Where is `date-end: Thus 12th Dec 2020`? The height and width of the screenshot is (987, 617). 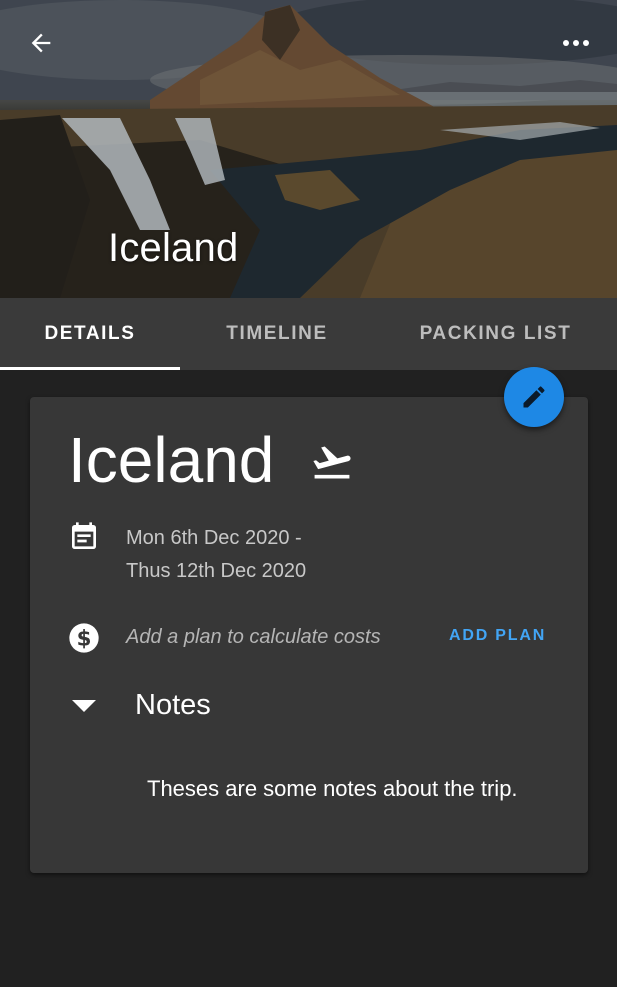 date-end: Thus 12th Dec 2020 is located at coordinates (216, 571).